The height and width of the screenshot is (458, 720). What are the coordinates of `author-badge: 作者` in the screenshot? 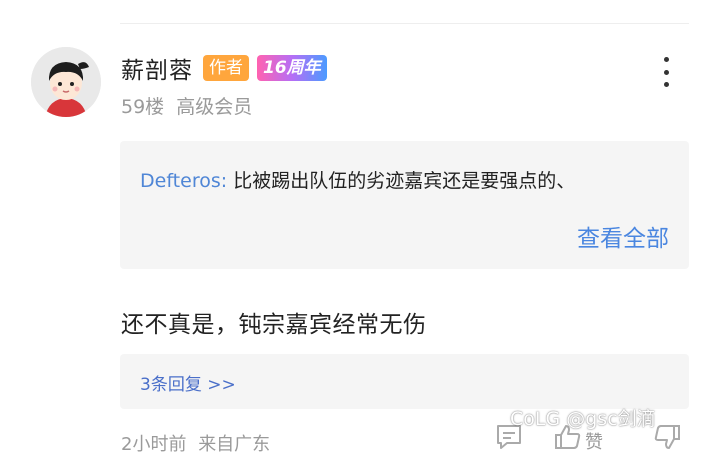 It's located at (226, 68).